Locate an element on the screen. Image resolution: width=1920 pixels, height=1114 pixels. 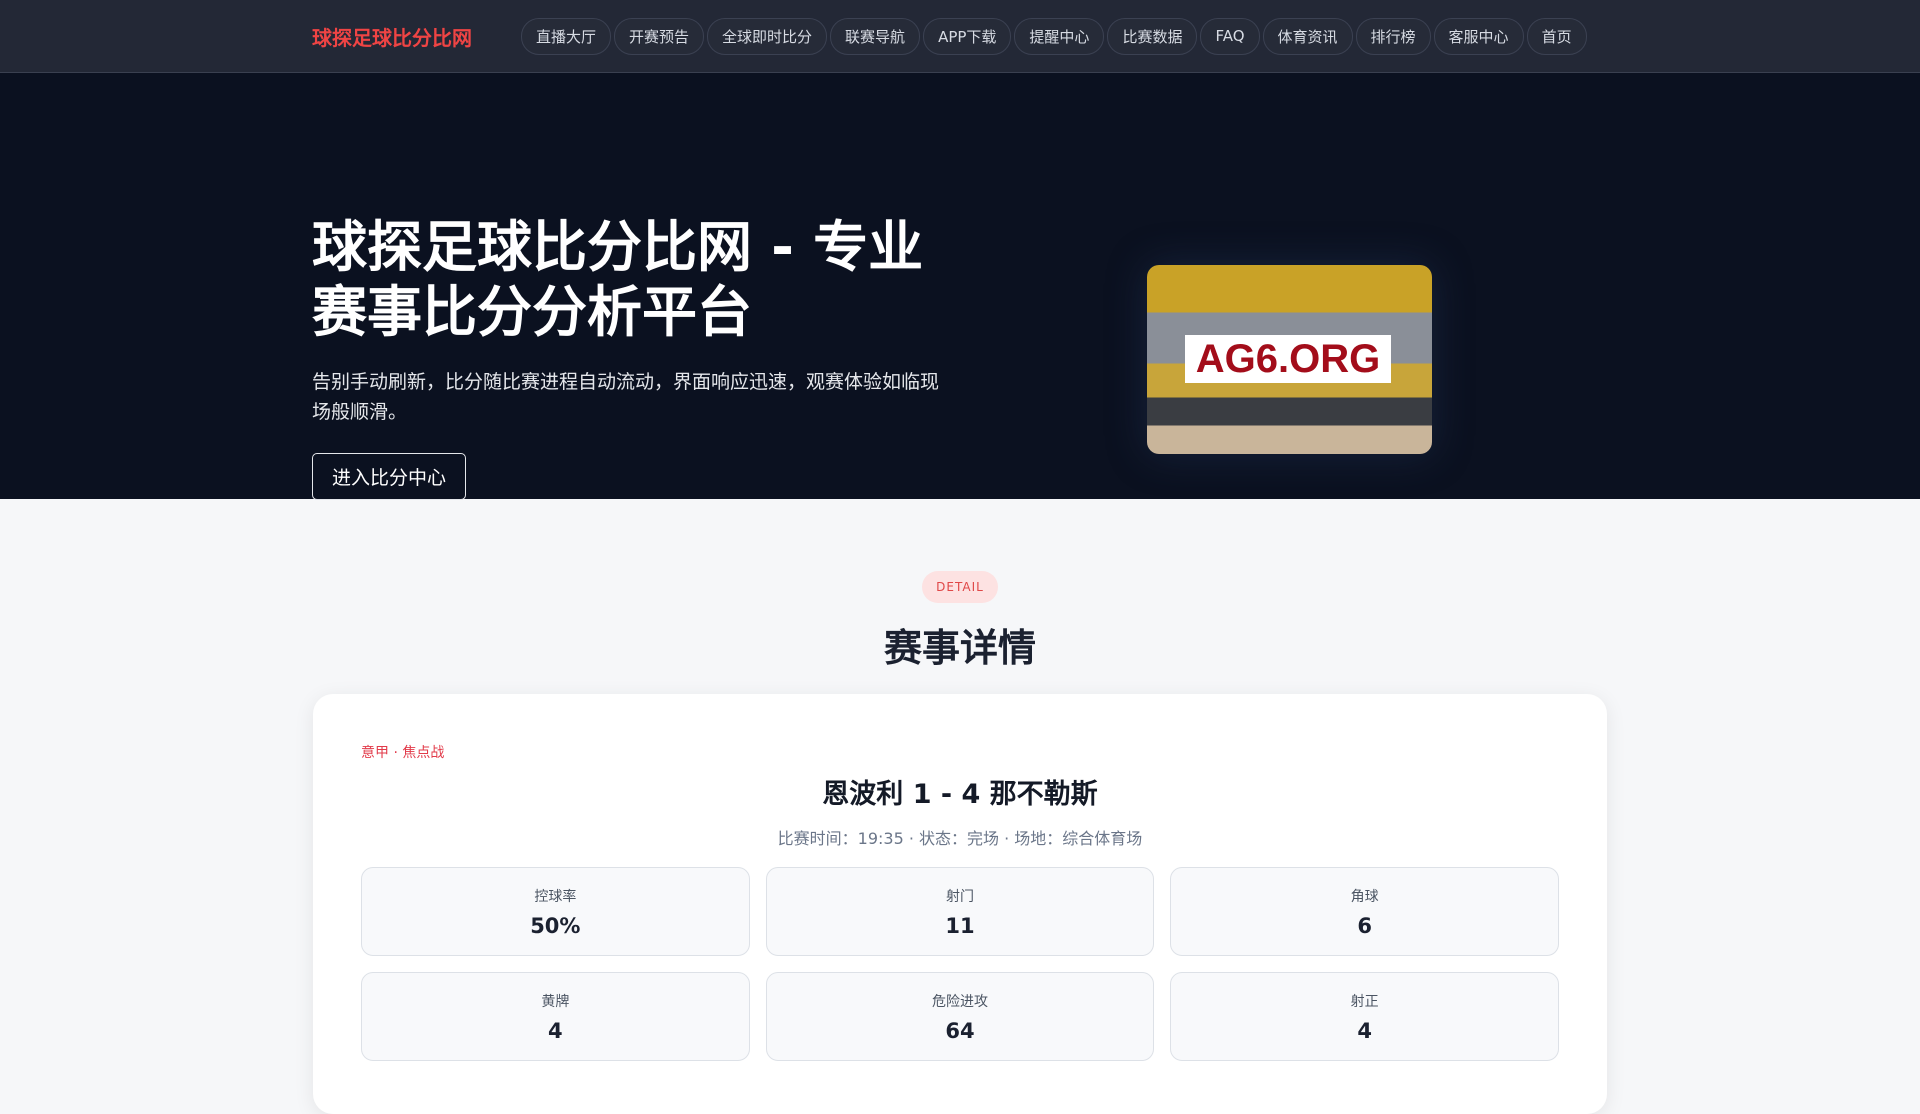
match-meta: 比赛时间：19:35 · 状态：完场 · 场地：综合体育场 is located at coordinates (960, 838).